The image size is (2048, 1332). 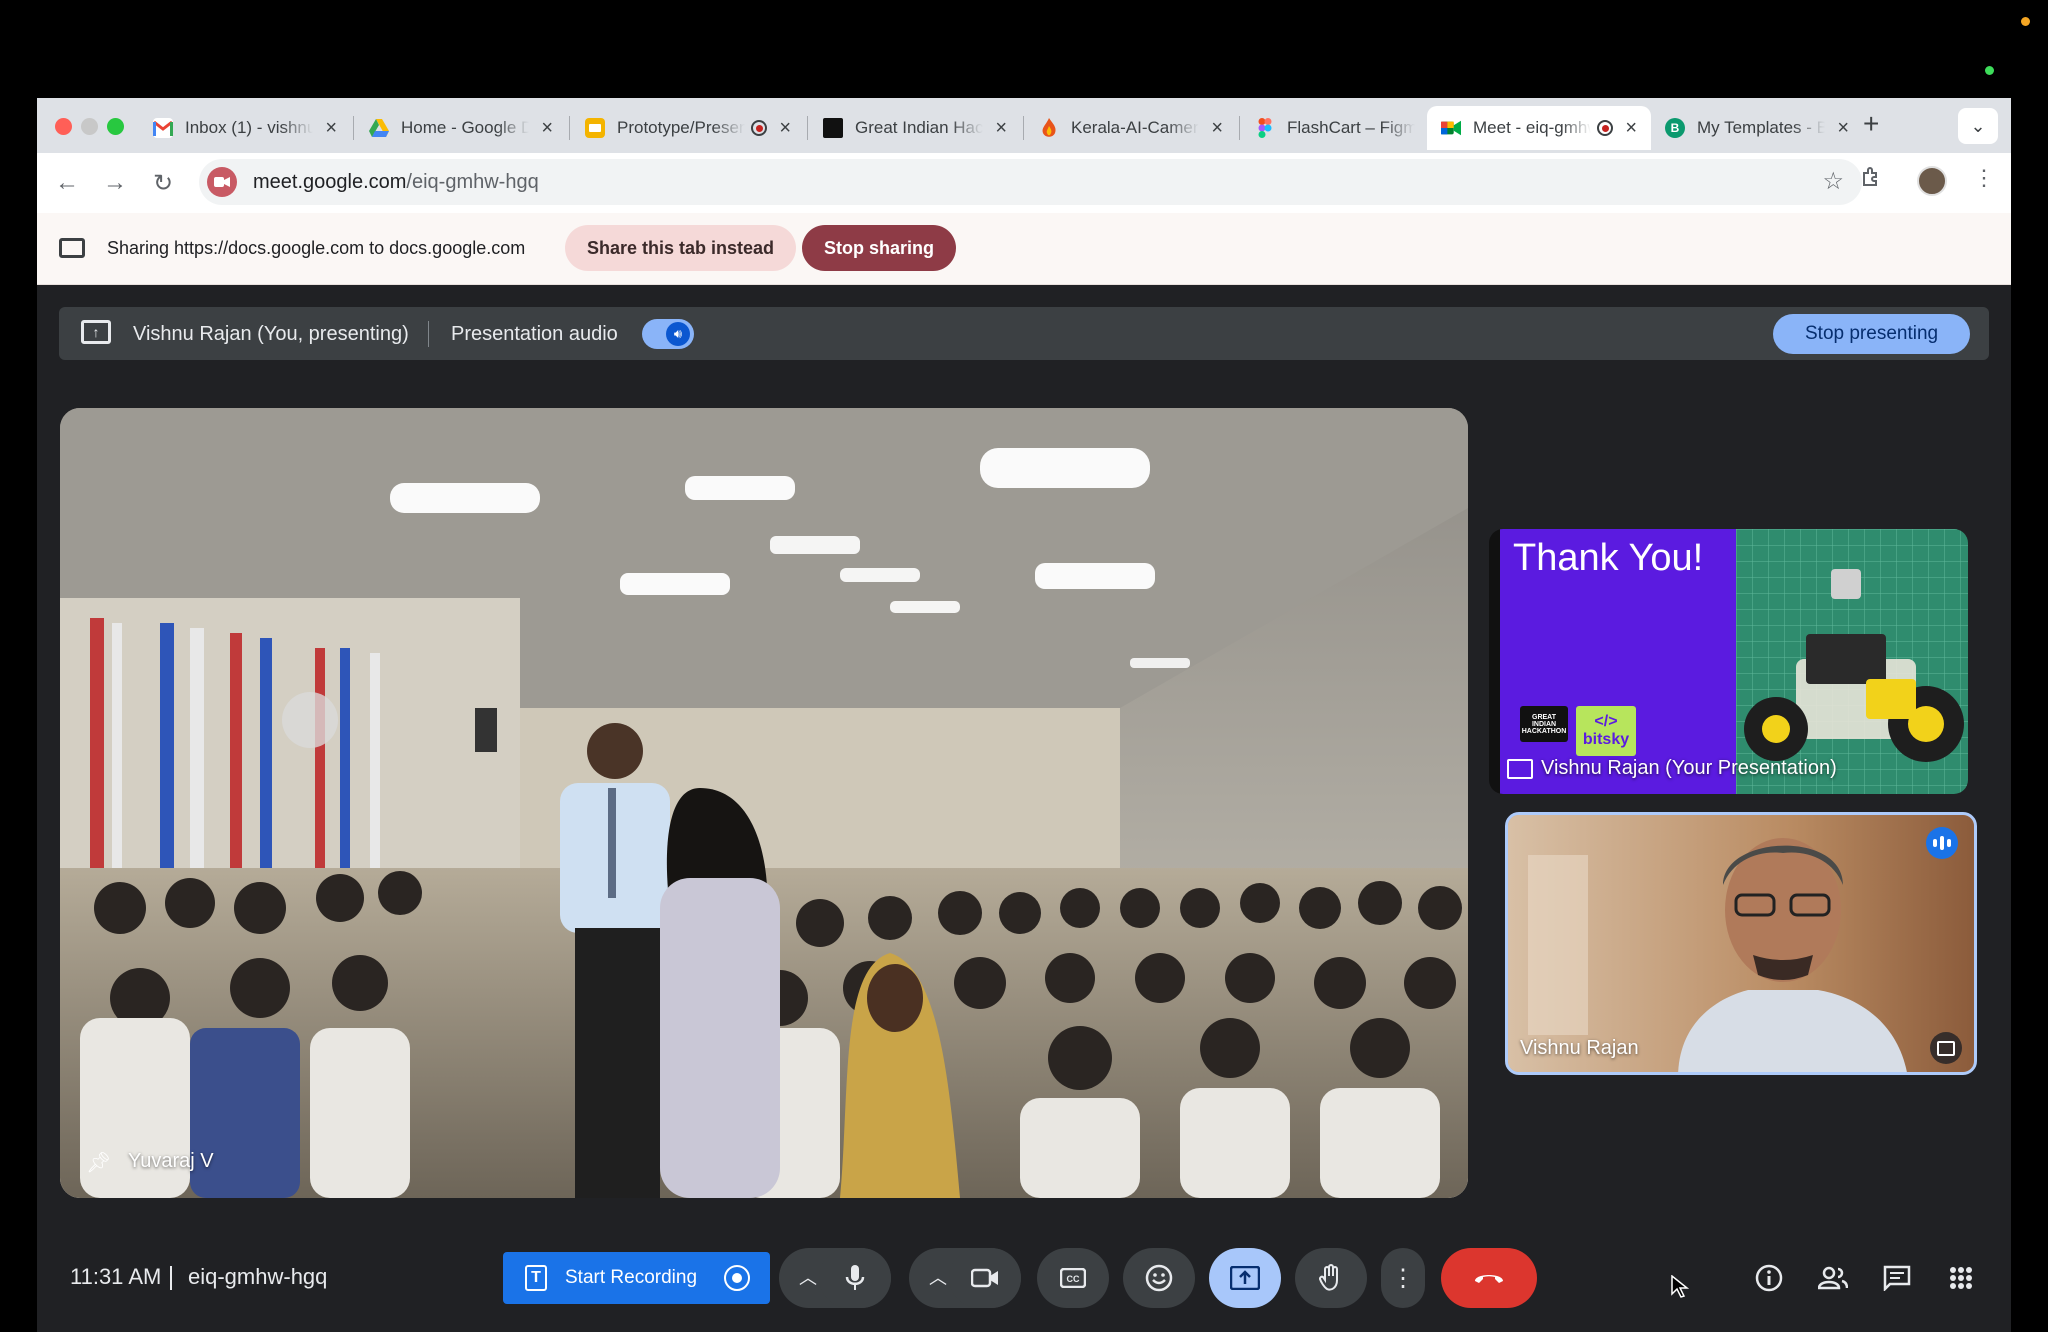 I want to click on url-text: meet.google.com/eiq-gmhw-hgq, so click(x=396, y=182).